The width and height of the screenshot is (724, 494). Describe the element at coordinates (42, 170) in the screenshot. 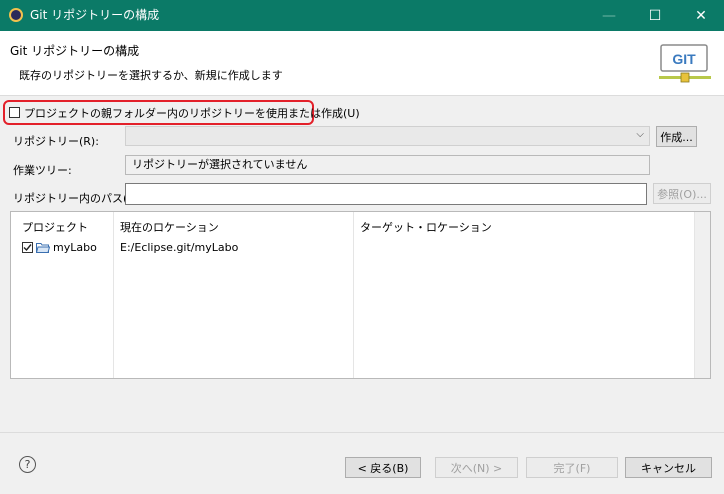

I see `worktree-label: 作業ツリー:` at that location.